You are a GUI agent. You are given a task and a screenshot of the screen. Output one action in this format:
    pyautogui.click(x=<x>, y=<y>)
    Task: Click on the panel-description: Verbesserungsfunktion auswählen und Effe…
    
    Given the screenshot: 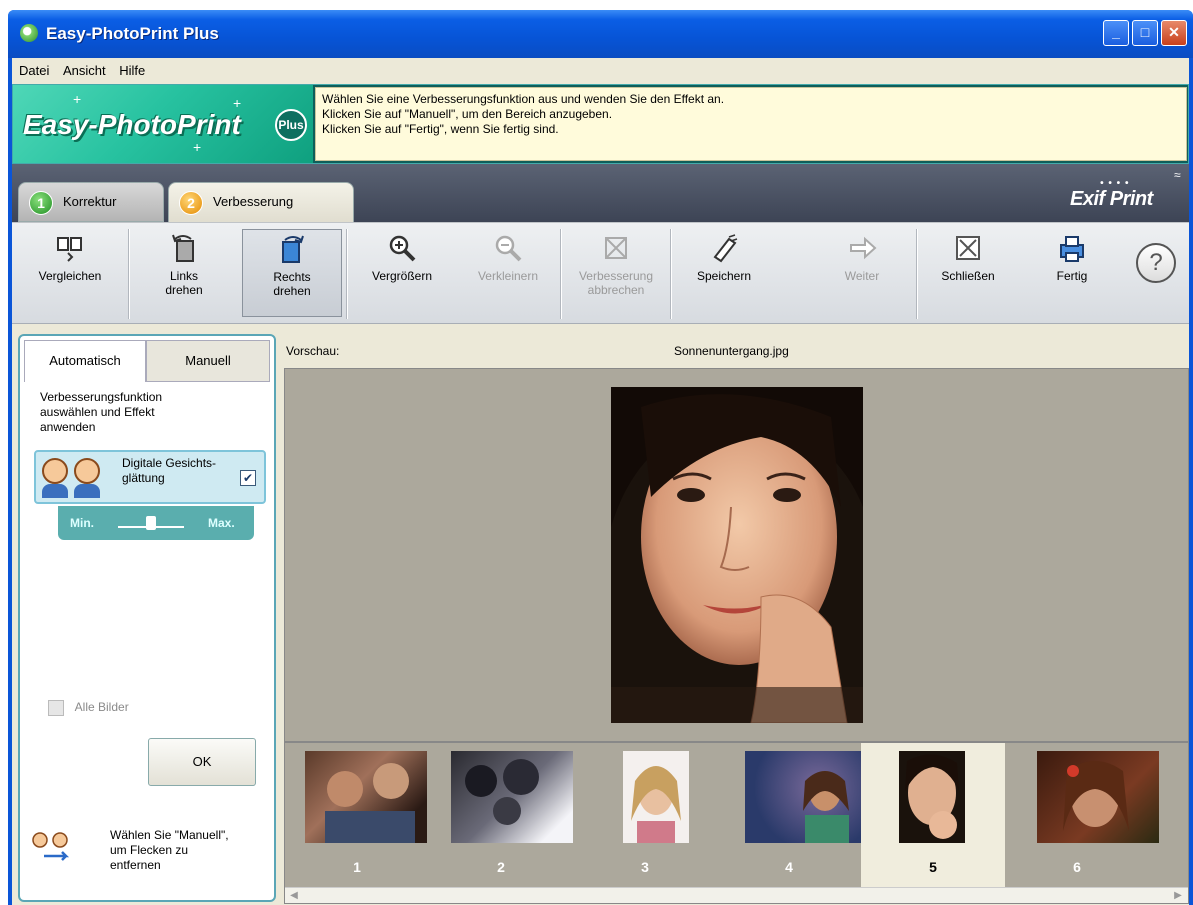 What is the action you would take?
    pyautogui.click(x=101, y=412)
    